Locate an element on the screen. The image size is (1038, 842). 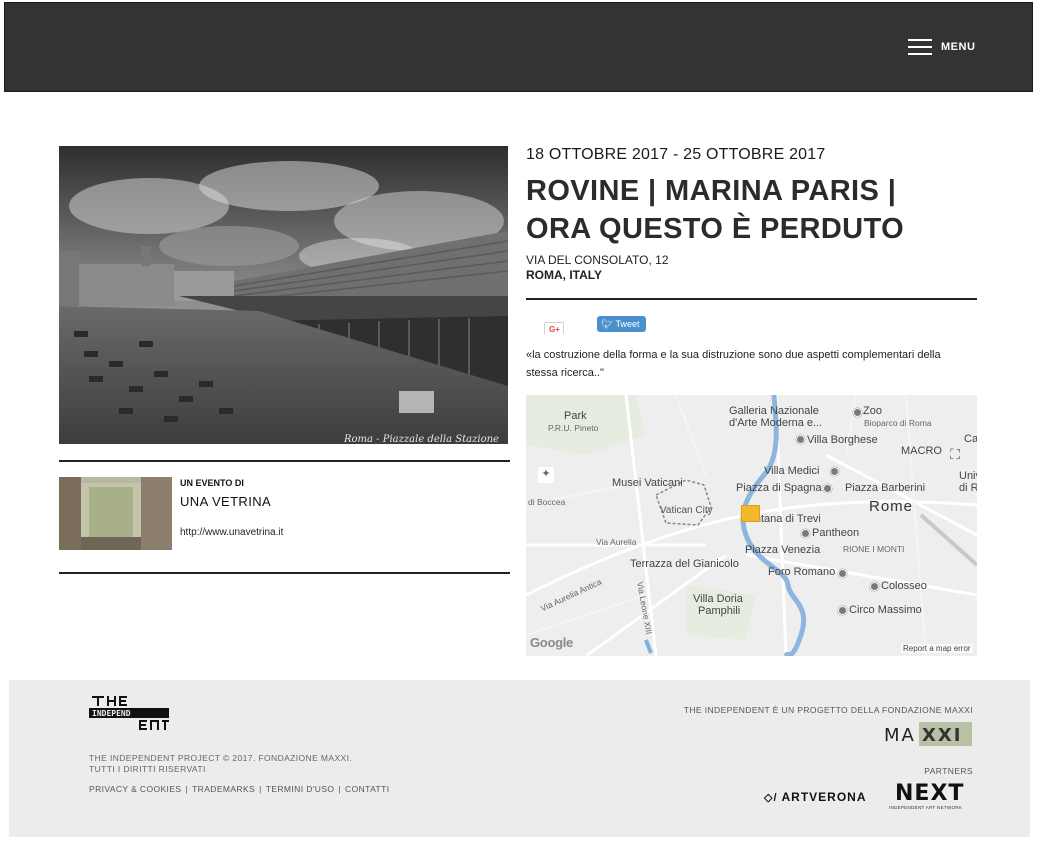
organizer-thumbnail is located at coordinates (115, 513).